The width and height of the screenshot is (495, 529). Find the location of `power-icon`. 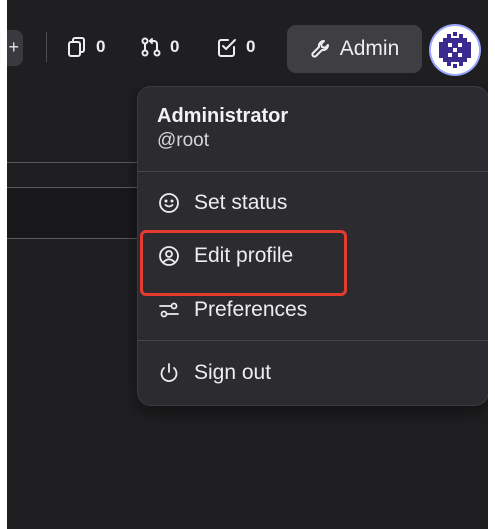

power-icon is located at coordinates (169, 372).